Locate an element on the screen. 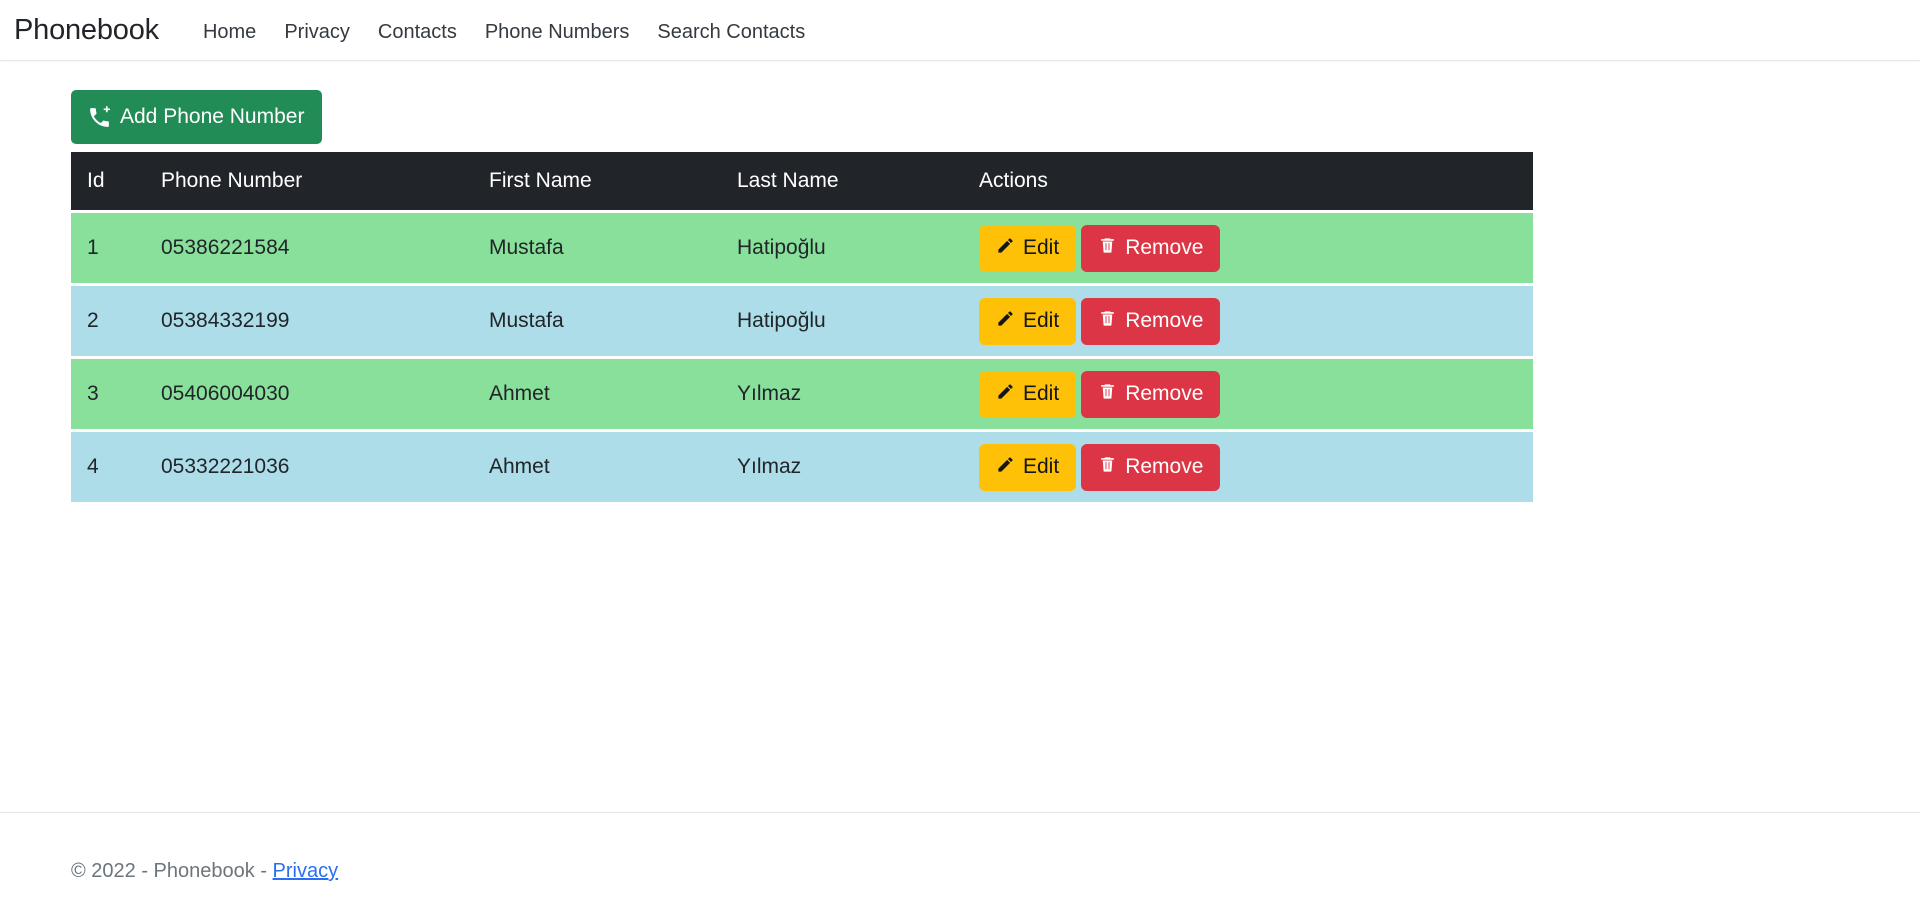 Image resolution: width=1920 pixels, height=913 pixels. nav-item-home: Home is located at coordinates (229, 32).